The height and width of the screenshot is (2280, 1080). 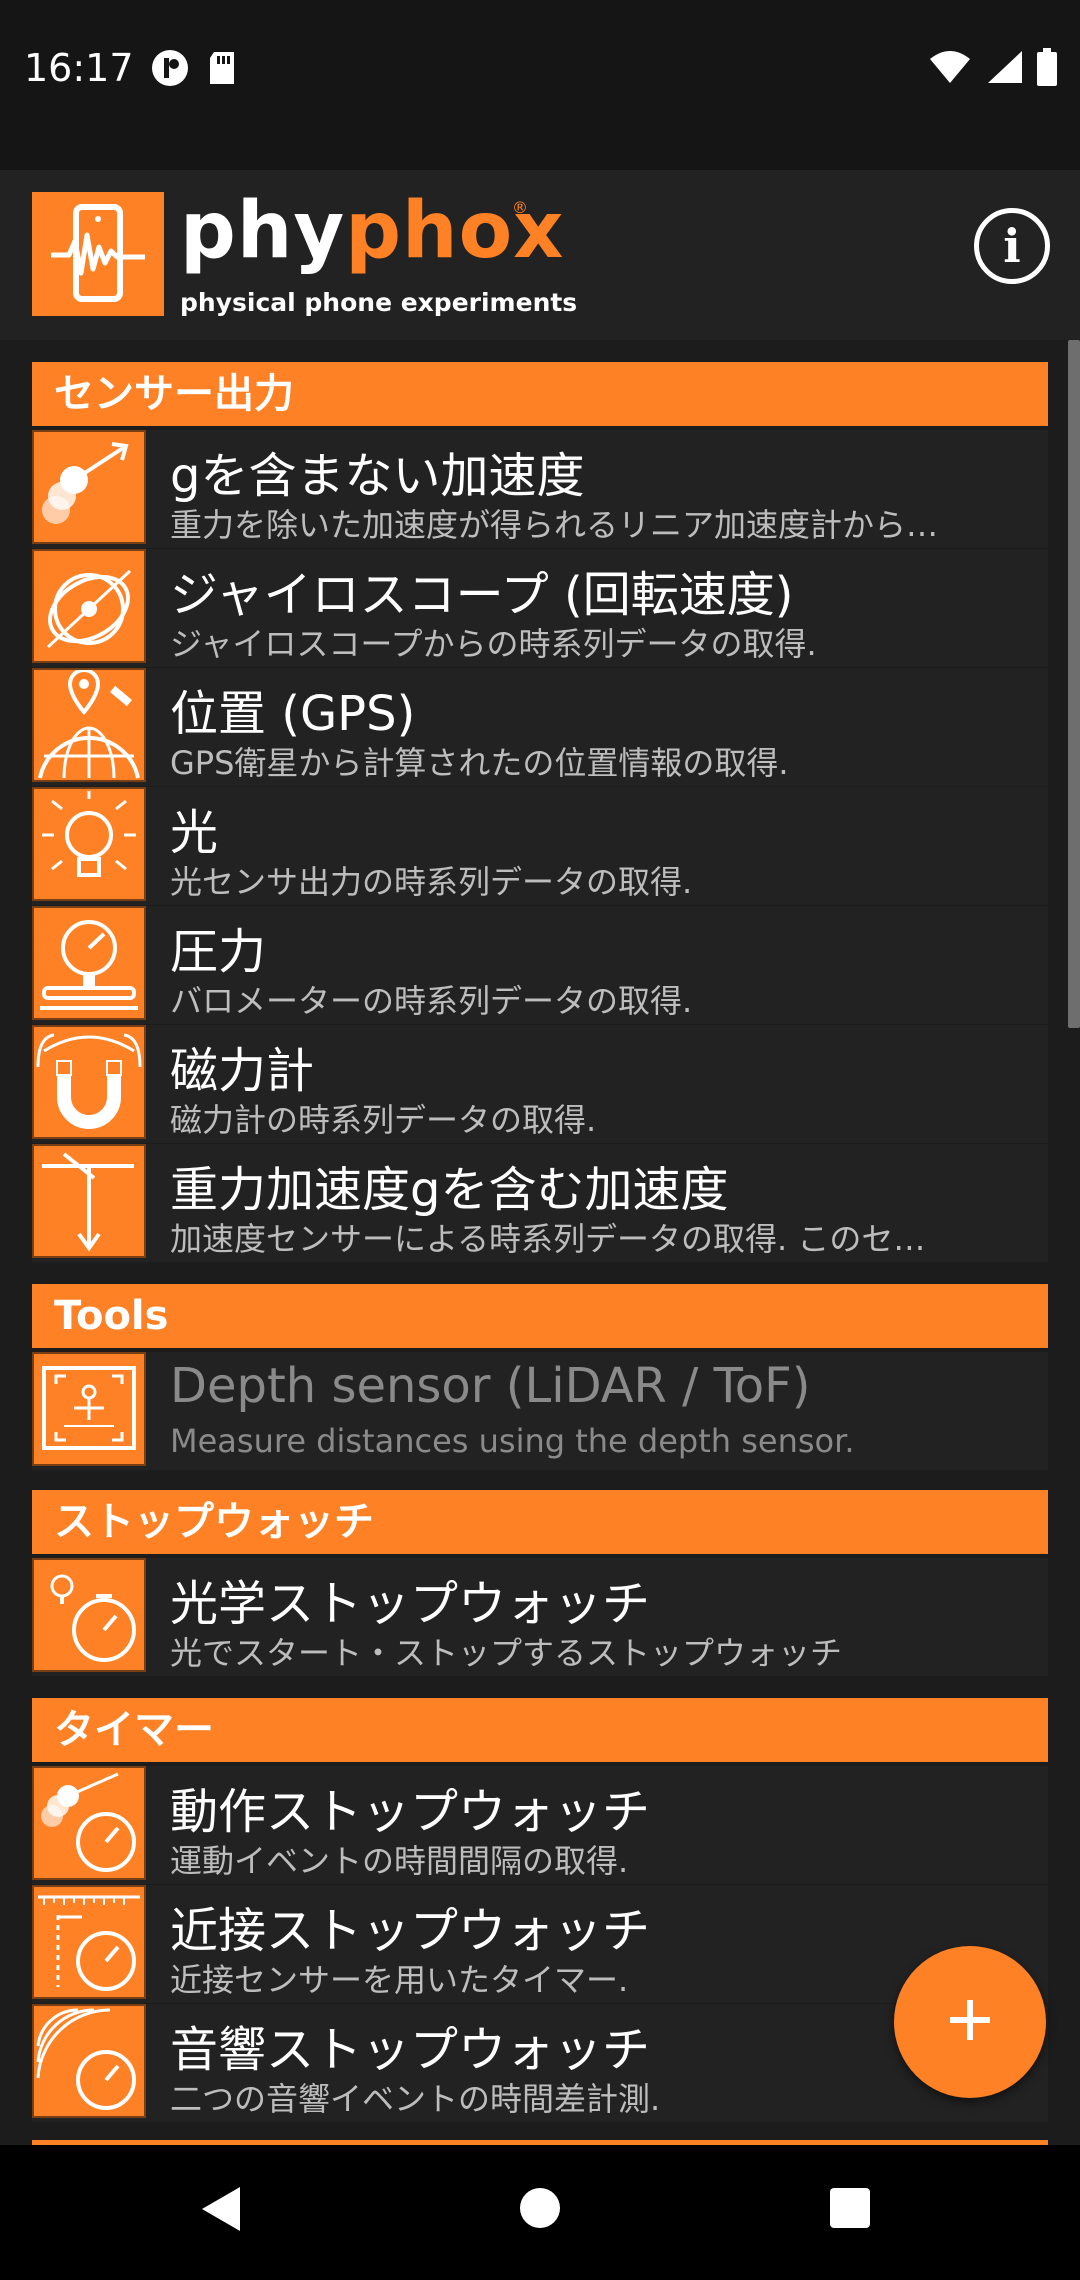 I want to click on sd-card-icon, so click(x=222, y=70).